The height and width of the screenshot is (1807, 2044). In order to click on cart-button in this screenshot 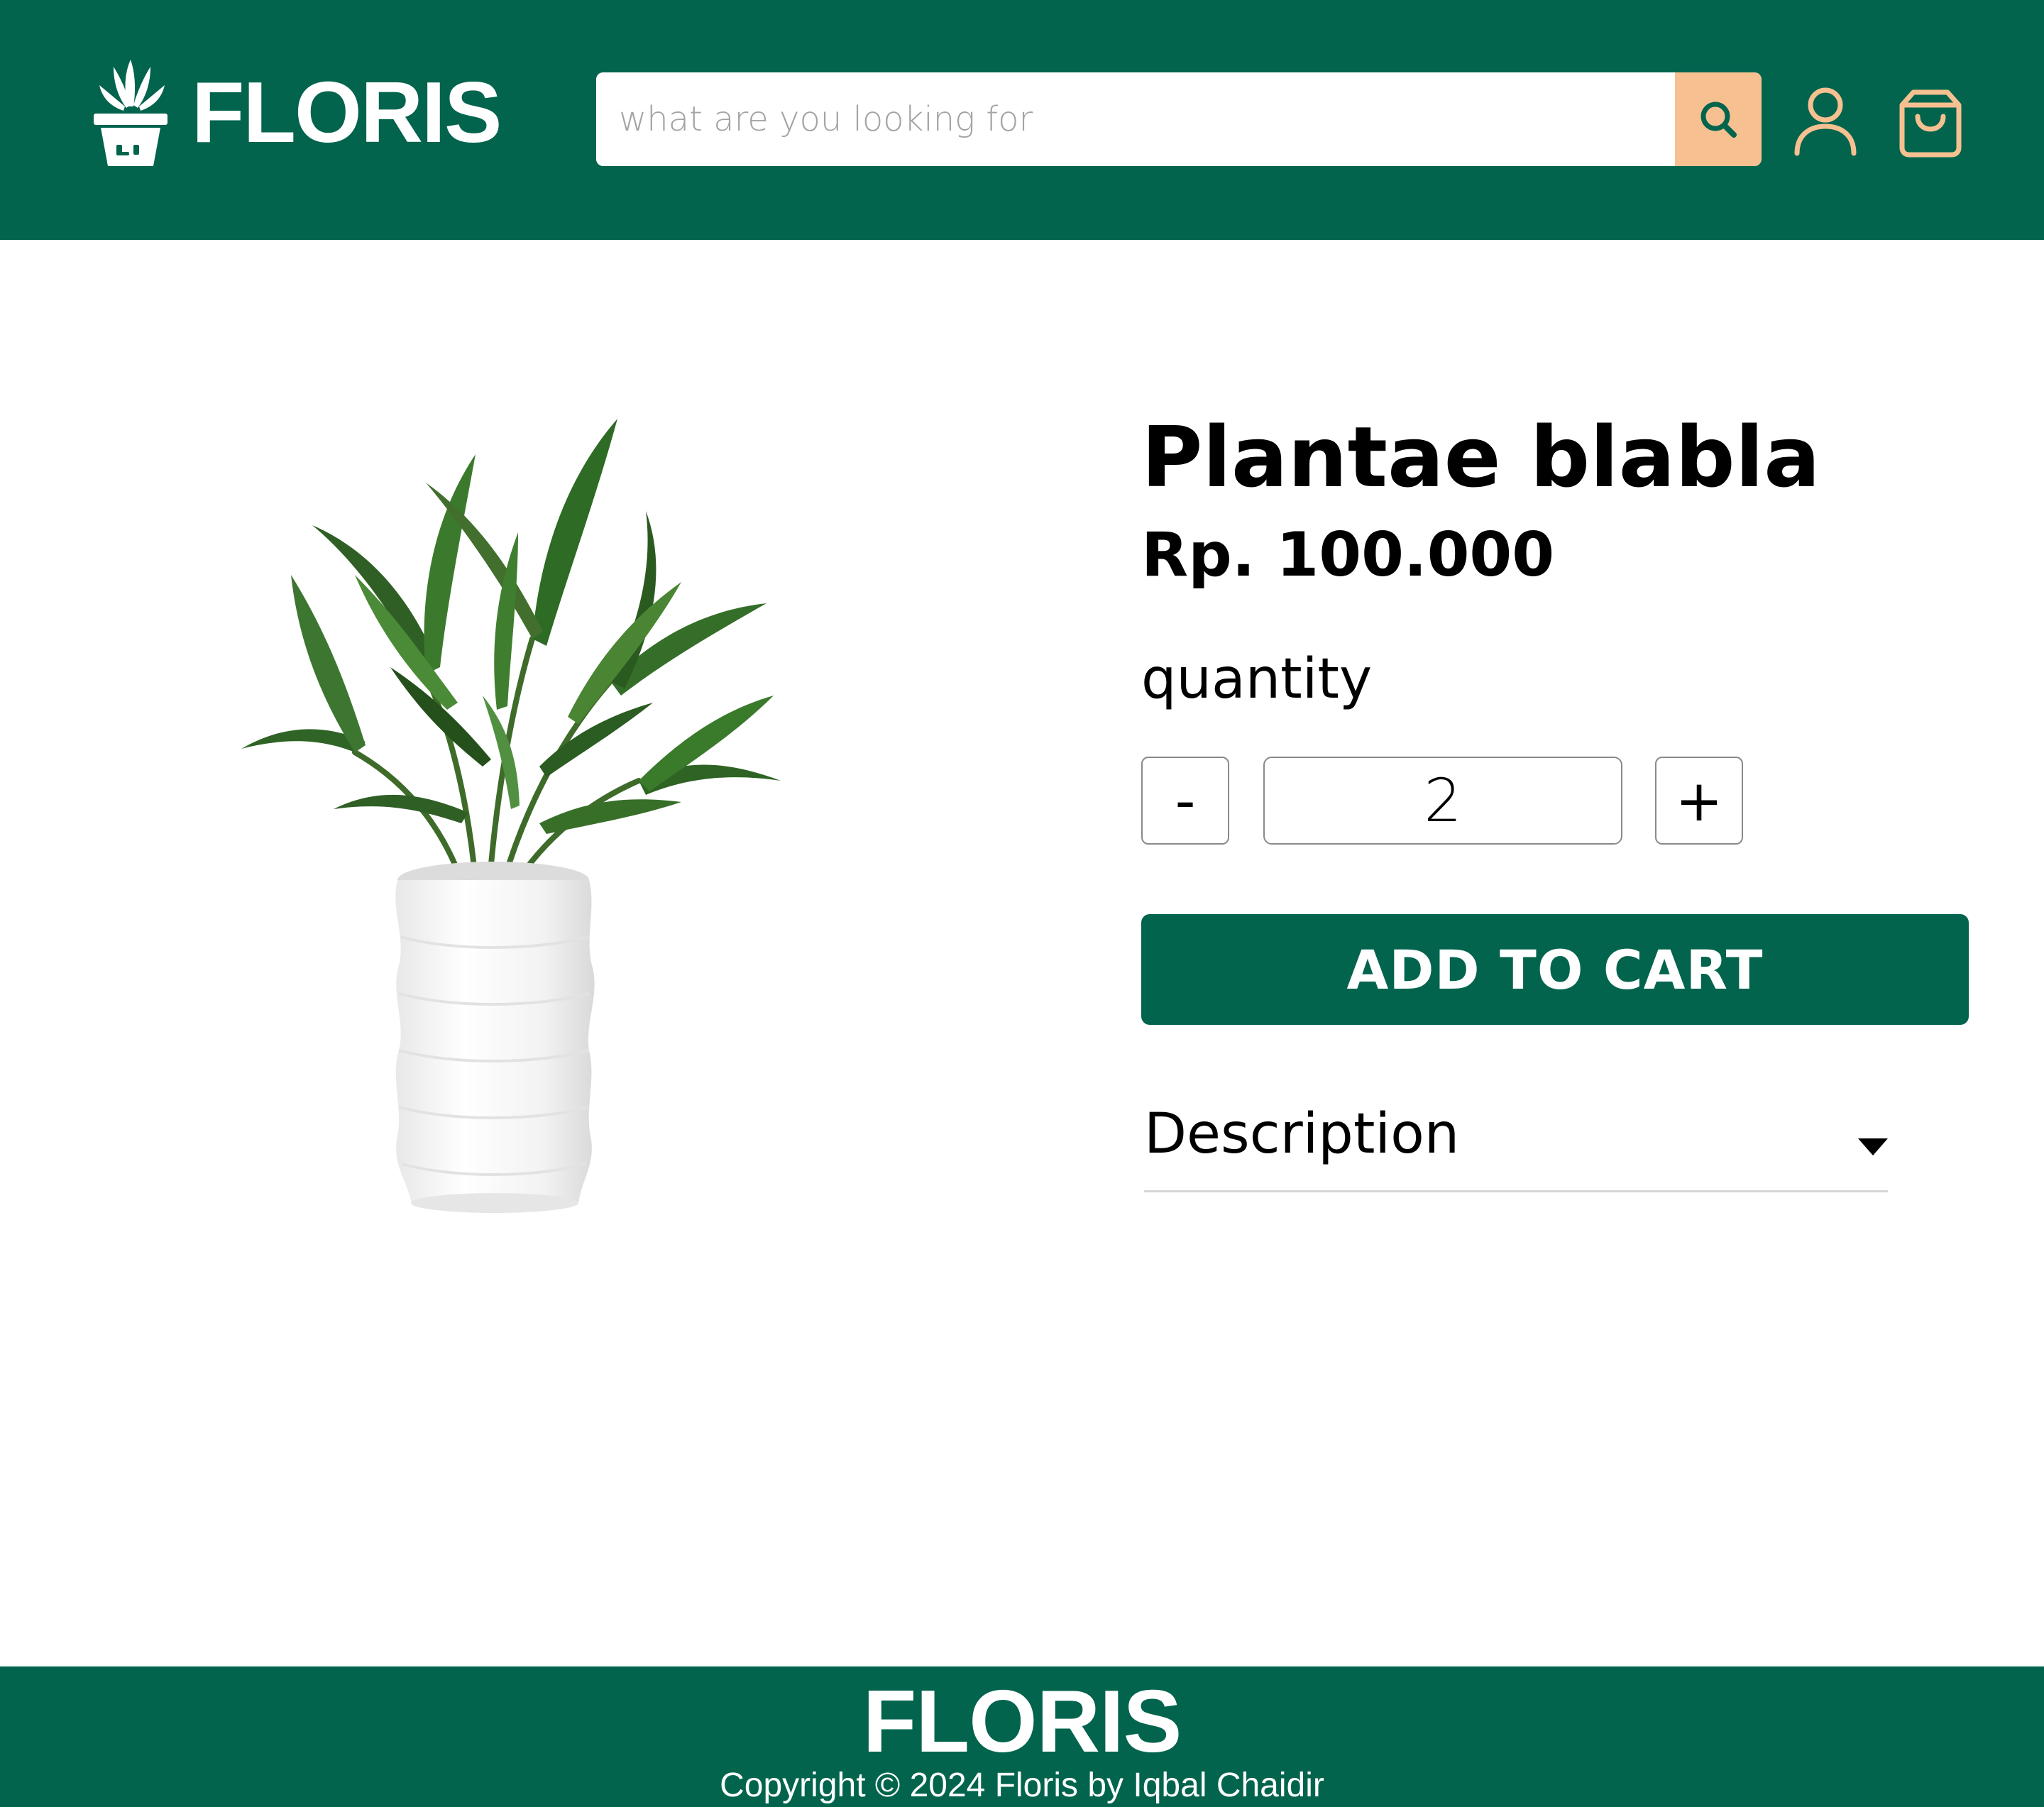, I will do `click(1930, 120)`.